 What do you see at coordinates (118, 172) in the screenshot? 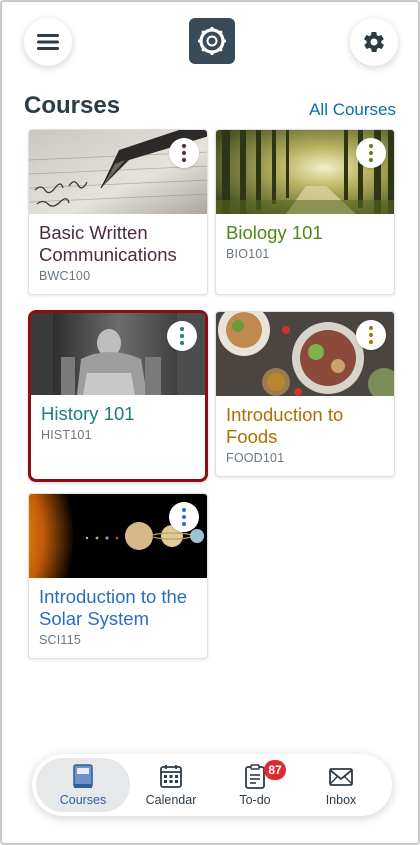
I see `course-image-pen-writing` at bounding box center [118, 172].